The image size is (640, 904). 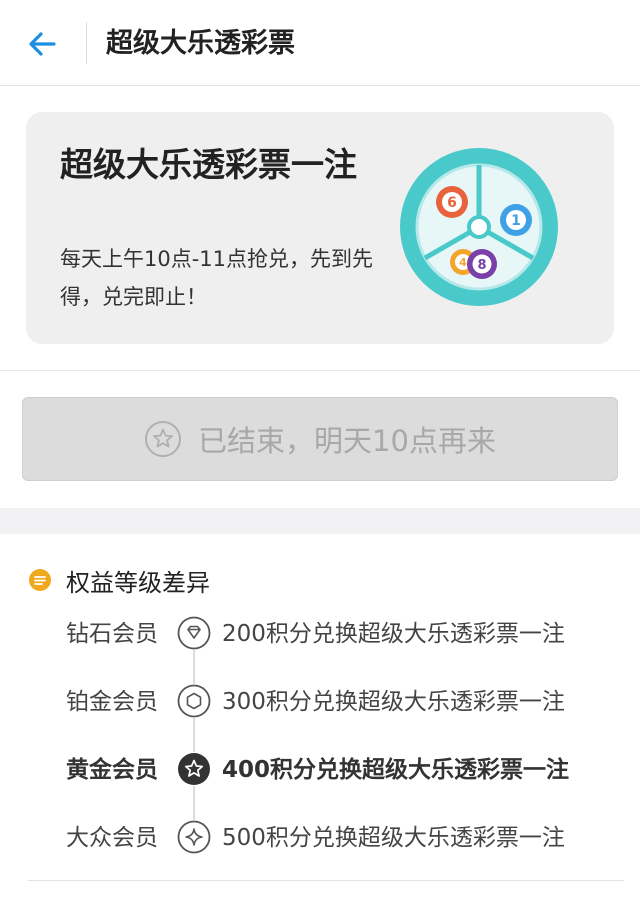 I want to click on sparkle-icon, so click(x=194, y=837).